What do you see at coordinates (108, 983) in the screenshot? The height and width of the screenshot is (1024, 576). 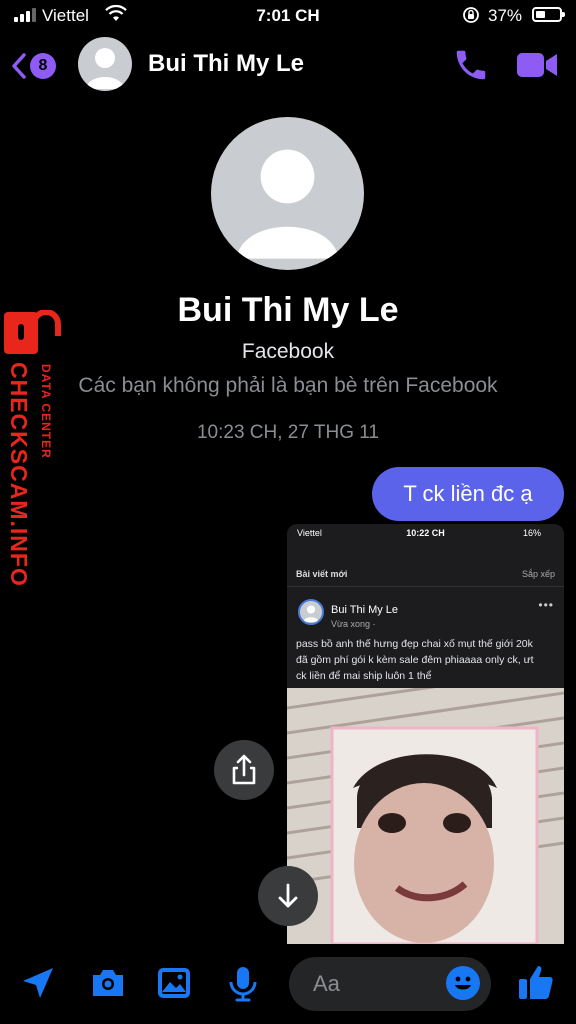 I see `camera-icon` at bounding box center [108, 983].